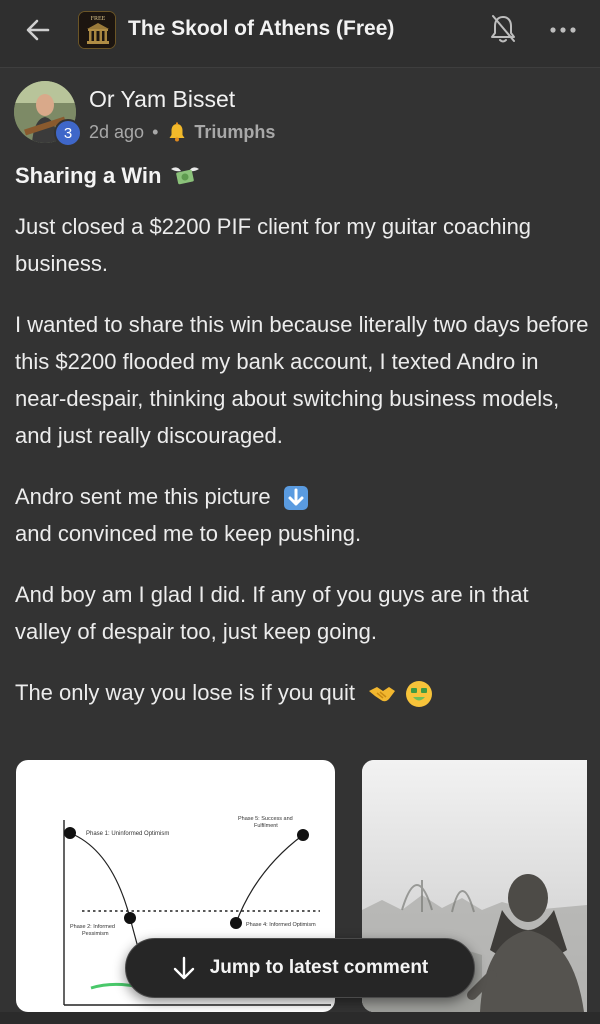  I want to click on temple-logo-icon: FREE, so click(97, 30).